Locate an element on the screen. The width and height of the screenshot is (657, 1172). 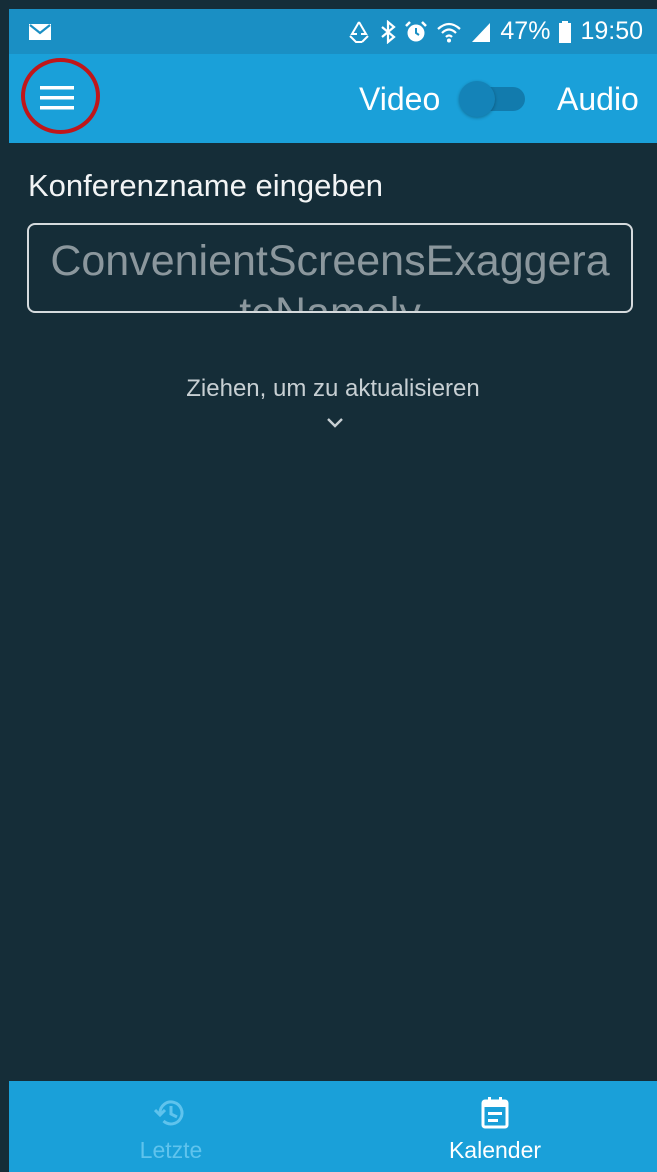
menu-button is located at coordinates (57, 98).